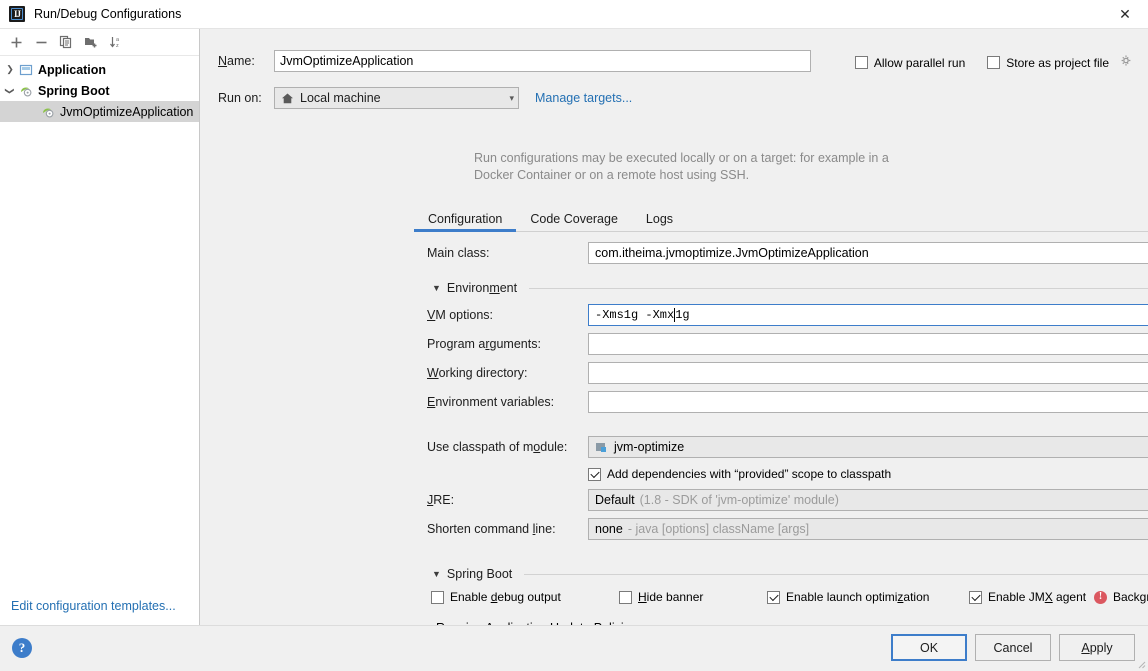 This screenshot has height=671, width=1148. I want to click on application-icon, so click(26, 70).